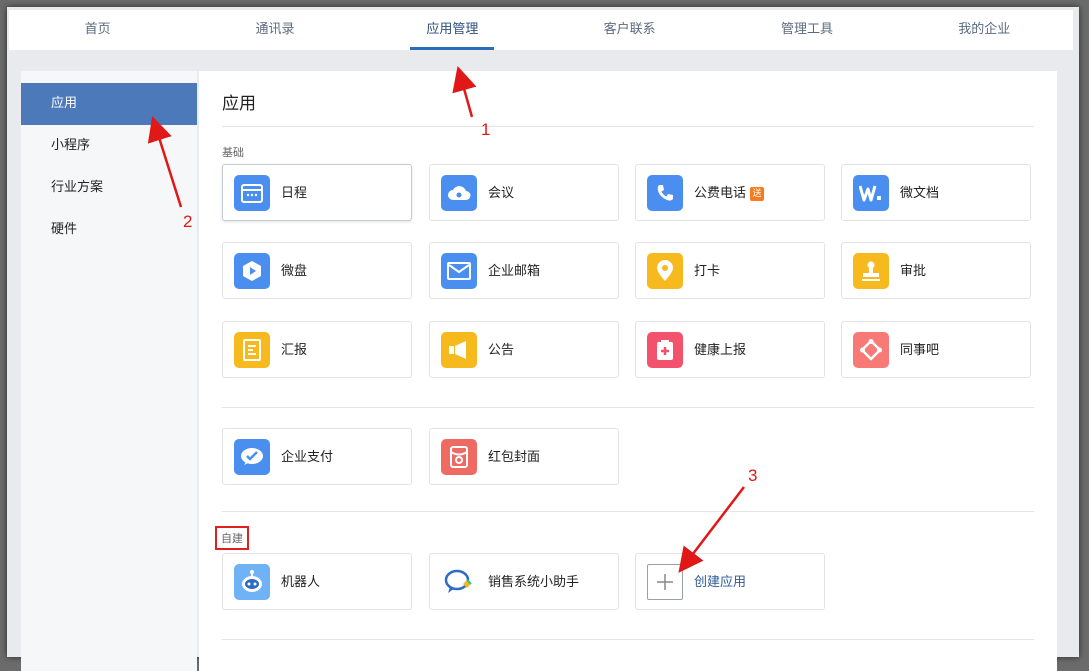  Describe the element at coordinates (459, 582) in the screenshot. I see `chat-bubble-icon` at that location.